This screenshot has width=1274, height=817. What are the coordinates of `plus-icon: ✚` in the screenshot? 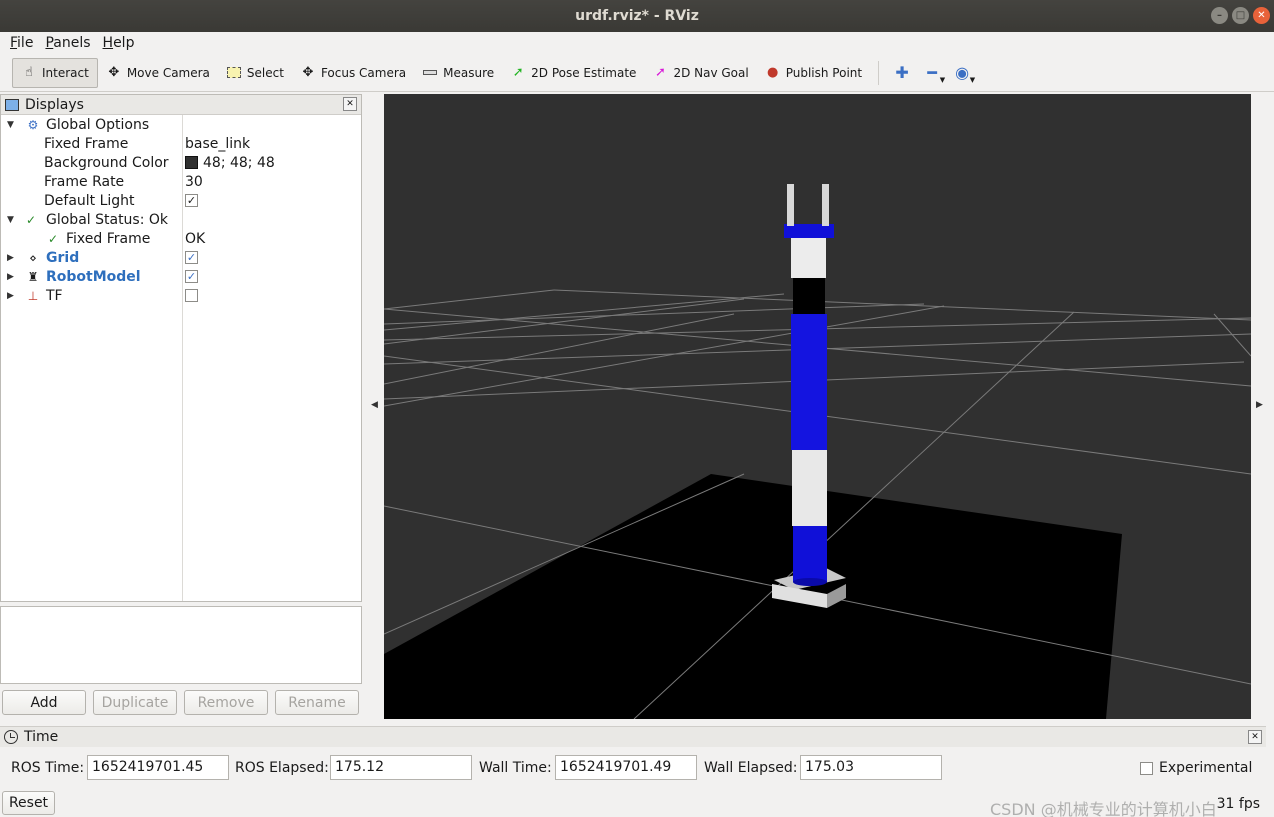 It's located at (902, 72).